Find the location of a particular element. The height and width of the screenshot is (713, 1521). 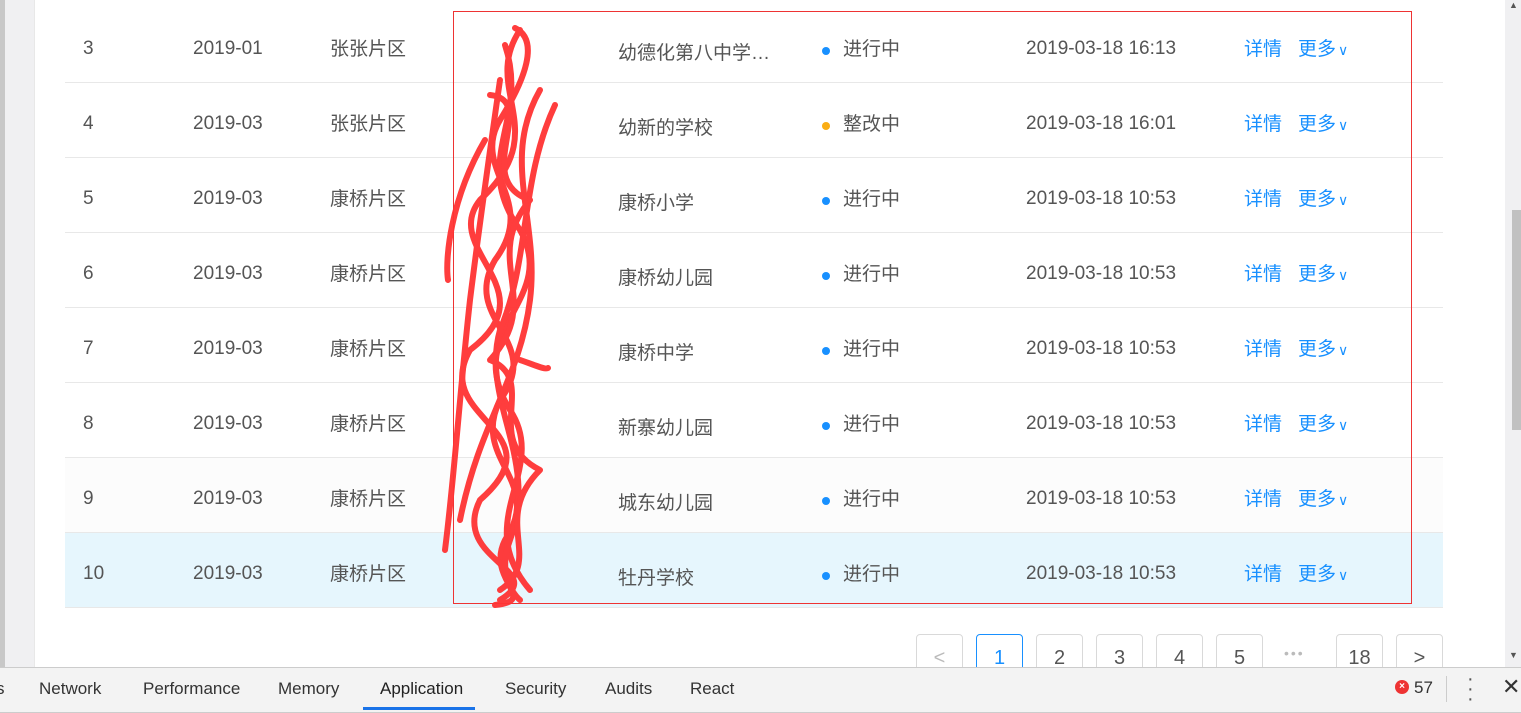

pagination-ellipsis: ••• is located at coordinates (1294, 653).